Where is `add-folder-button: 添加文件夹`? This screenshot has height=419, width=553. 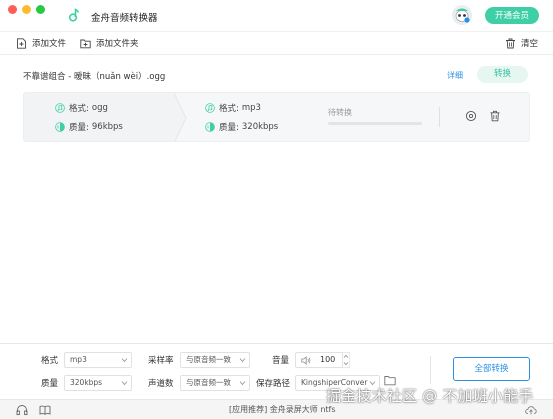
add-folder-button: 添加文件夹 is located at coordinates (109, 43).